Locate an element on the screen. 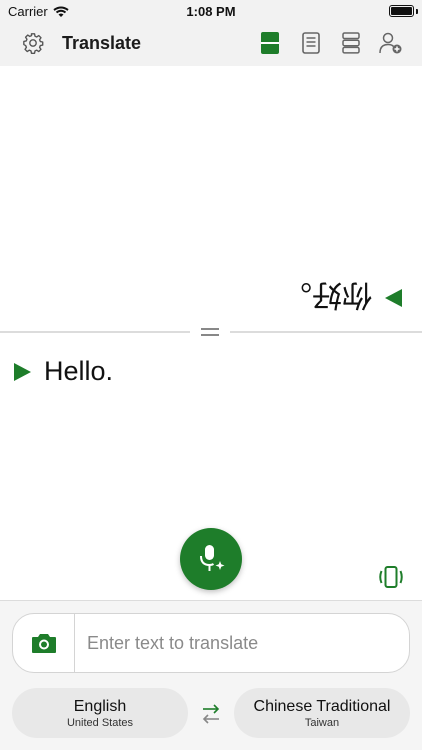 The width and height of the screenshot is (422, 750). source-language-region: United States is located at coordinates (100, 722).